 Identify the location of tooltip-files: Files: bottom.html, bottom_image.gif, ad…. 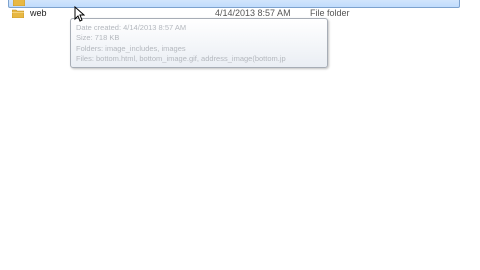
(181, 58).